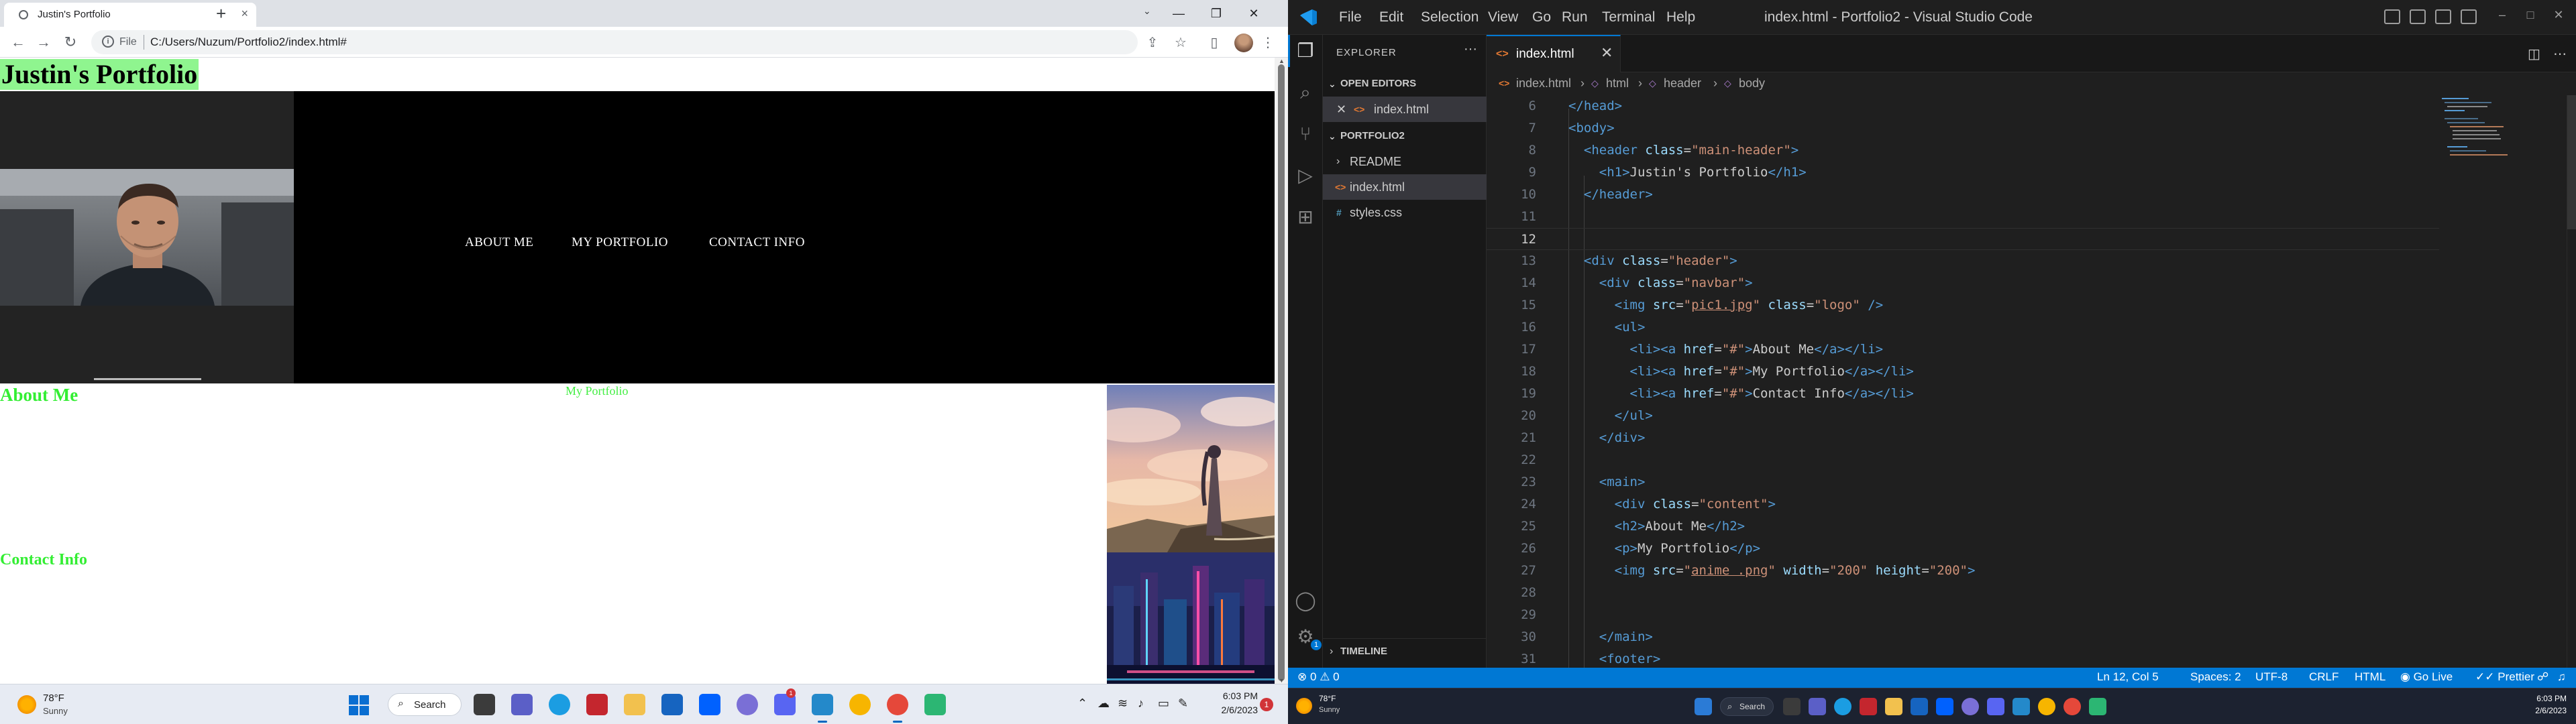 This screenshot has height=724, width=2576. What do you see at coordinates (1963, 482) in the screenshot?
I see `code-line: 23 <main>` at bounding box center [1963, 482].